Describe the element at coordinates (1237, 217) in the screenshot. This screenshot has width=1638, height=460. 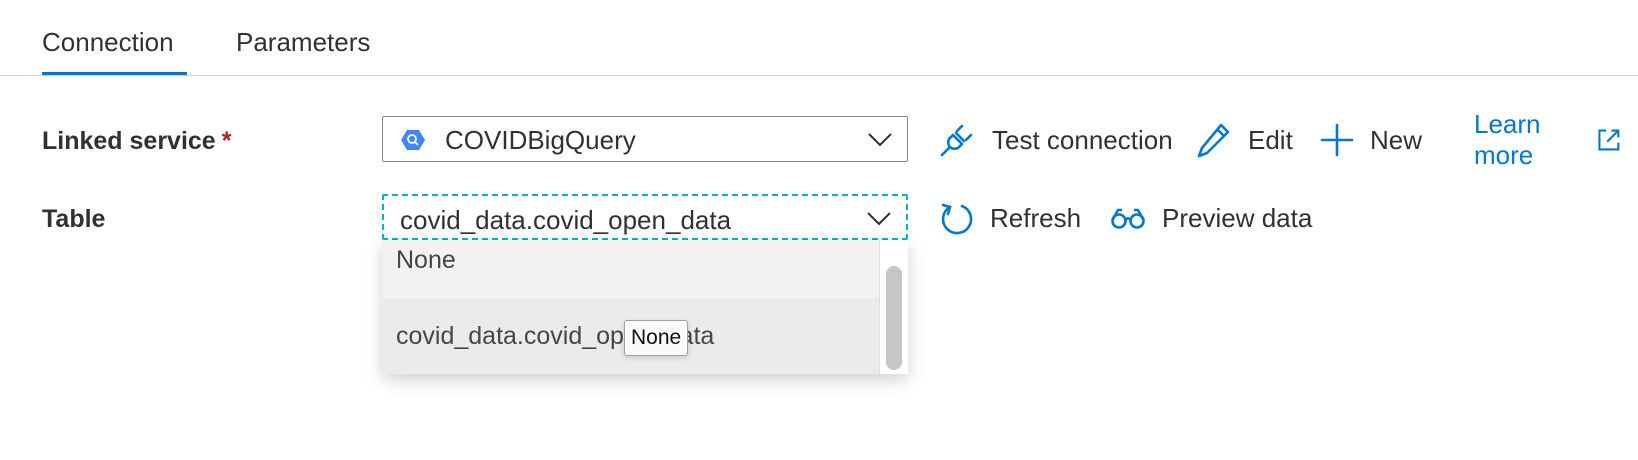
I see `preview-data-label: Preview data` at that location.